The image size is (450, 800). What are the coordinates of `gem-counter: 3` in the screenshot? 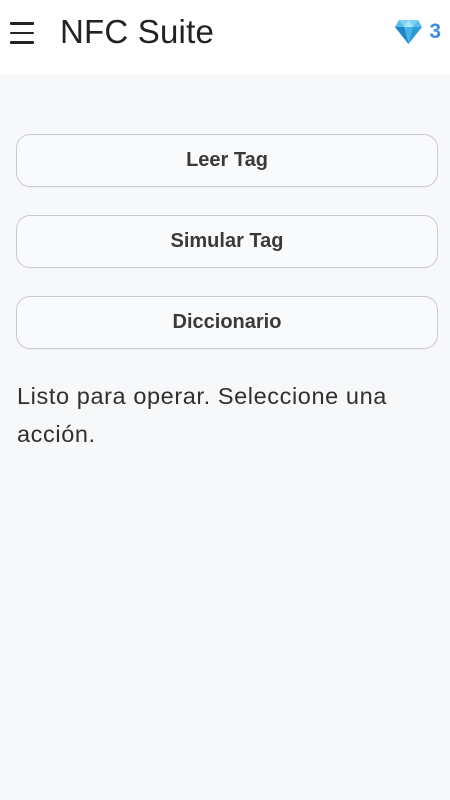 It's located at (417, 32).